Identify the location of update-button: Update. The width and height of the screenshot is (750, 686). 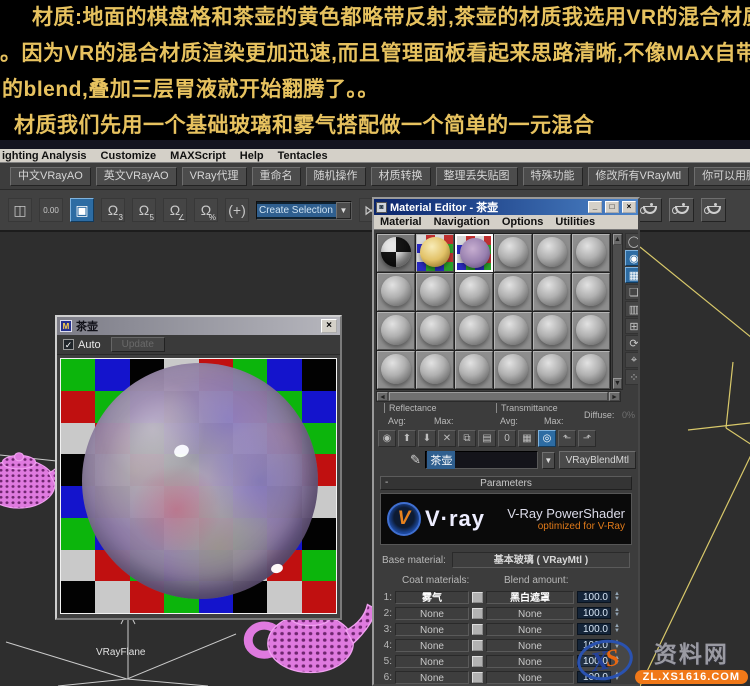
(137, 344).